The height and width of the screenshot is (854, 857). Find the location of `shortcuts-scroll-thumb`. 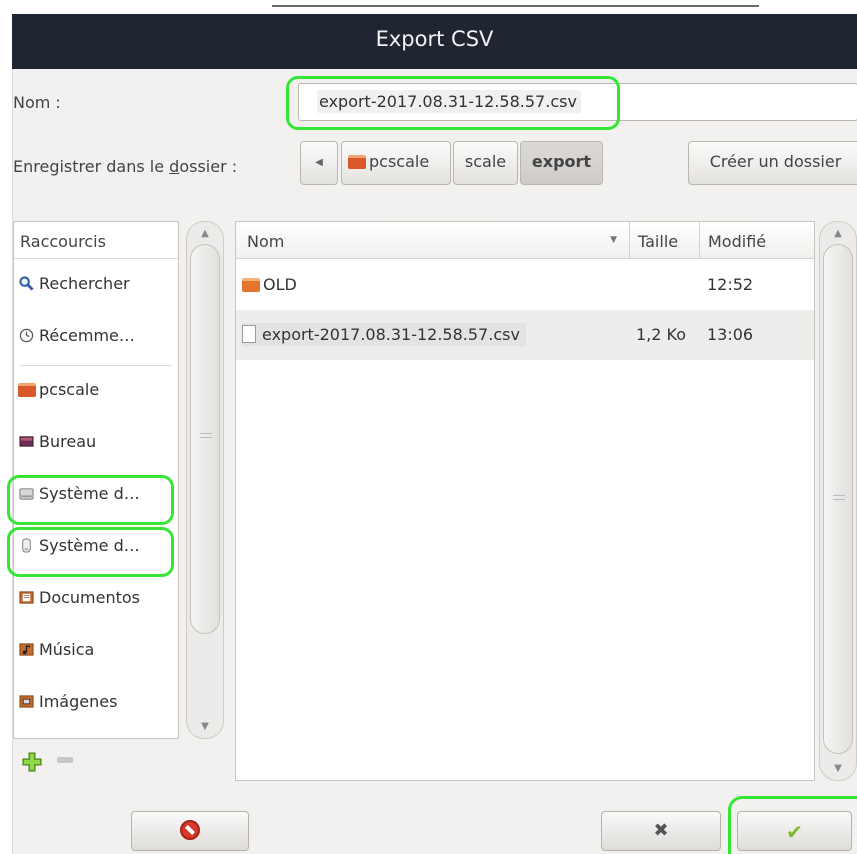

shortcuts-scroll-thumb is located at coordinates (205, 439).